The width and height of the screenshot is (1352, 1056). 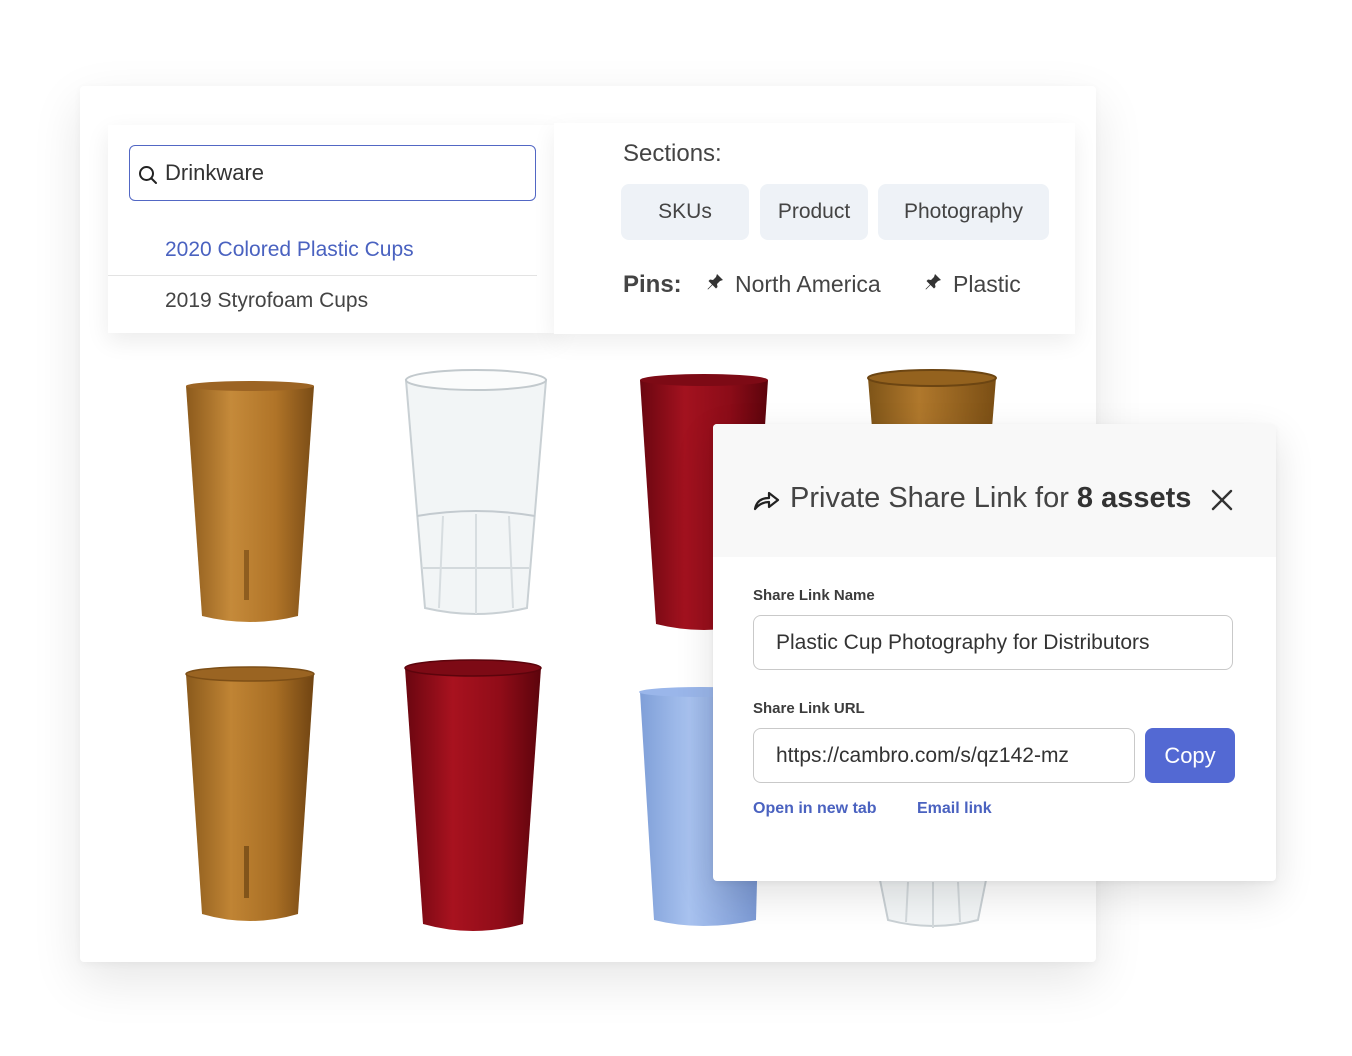 I want to click on section-chip-photography: Photography, so click(x=963, y=212).